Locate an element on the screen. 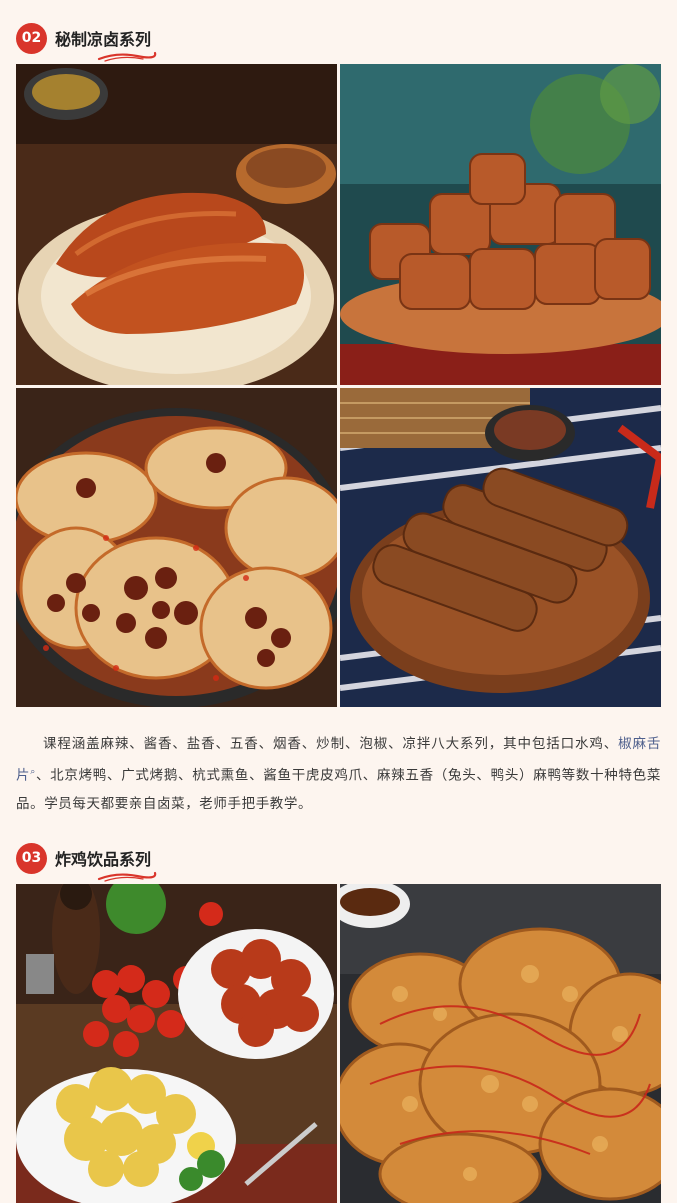 Image resolution: width=677 pixels, height=1203 pixels. section-title: 炸鸡饮品系列 is located at coordinates (106, 864).